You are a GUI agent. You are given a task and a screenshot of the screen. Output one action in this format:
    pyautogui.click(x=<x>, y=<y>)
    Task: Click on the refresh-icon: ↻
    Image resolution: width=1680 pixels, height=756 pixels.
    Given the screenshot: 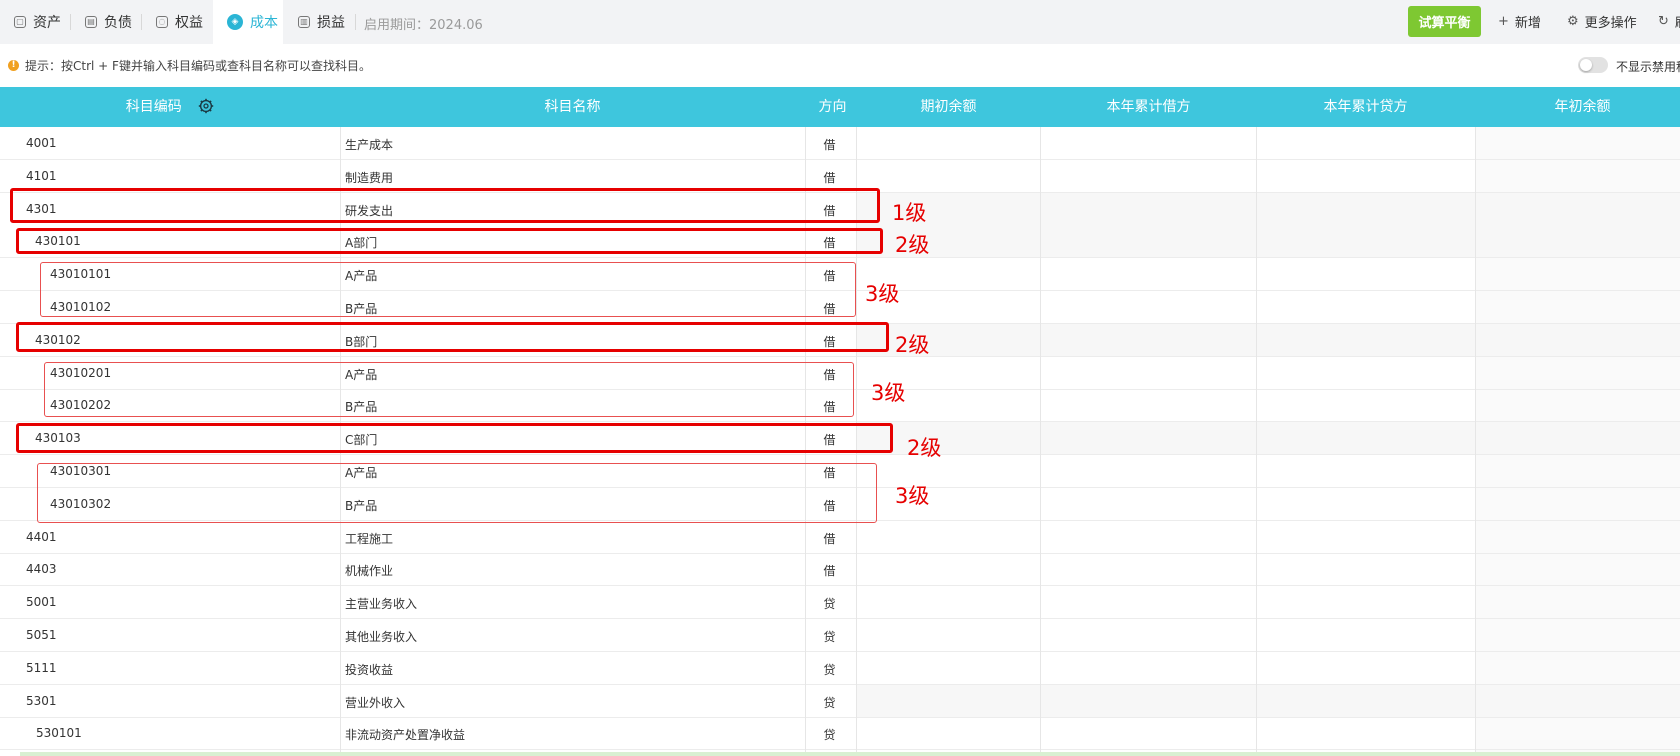 What is the action you would take?
    pyautogui.click(x=1663, y=21)
    